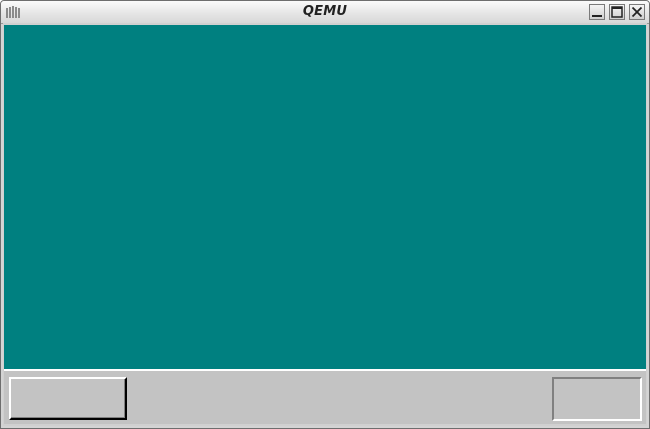 The width and height of the screenshot is (650, 429). I want to click on maximize-button, so click(617, 12).